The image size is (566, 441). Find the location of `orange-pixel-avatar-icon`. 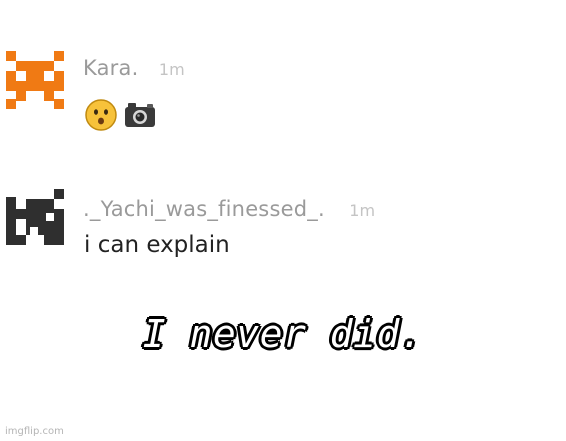

orange-pixel-avatar-icon is located at coordinates (35, 80).